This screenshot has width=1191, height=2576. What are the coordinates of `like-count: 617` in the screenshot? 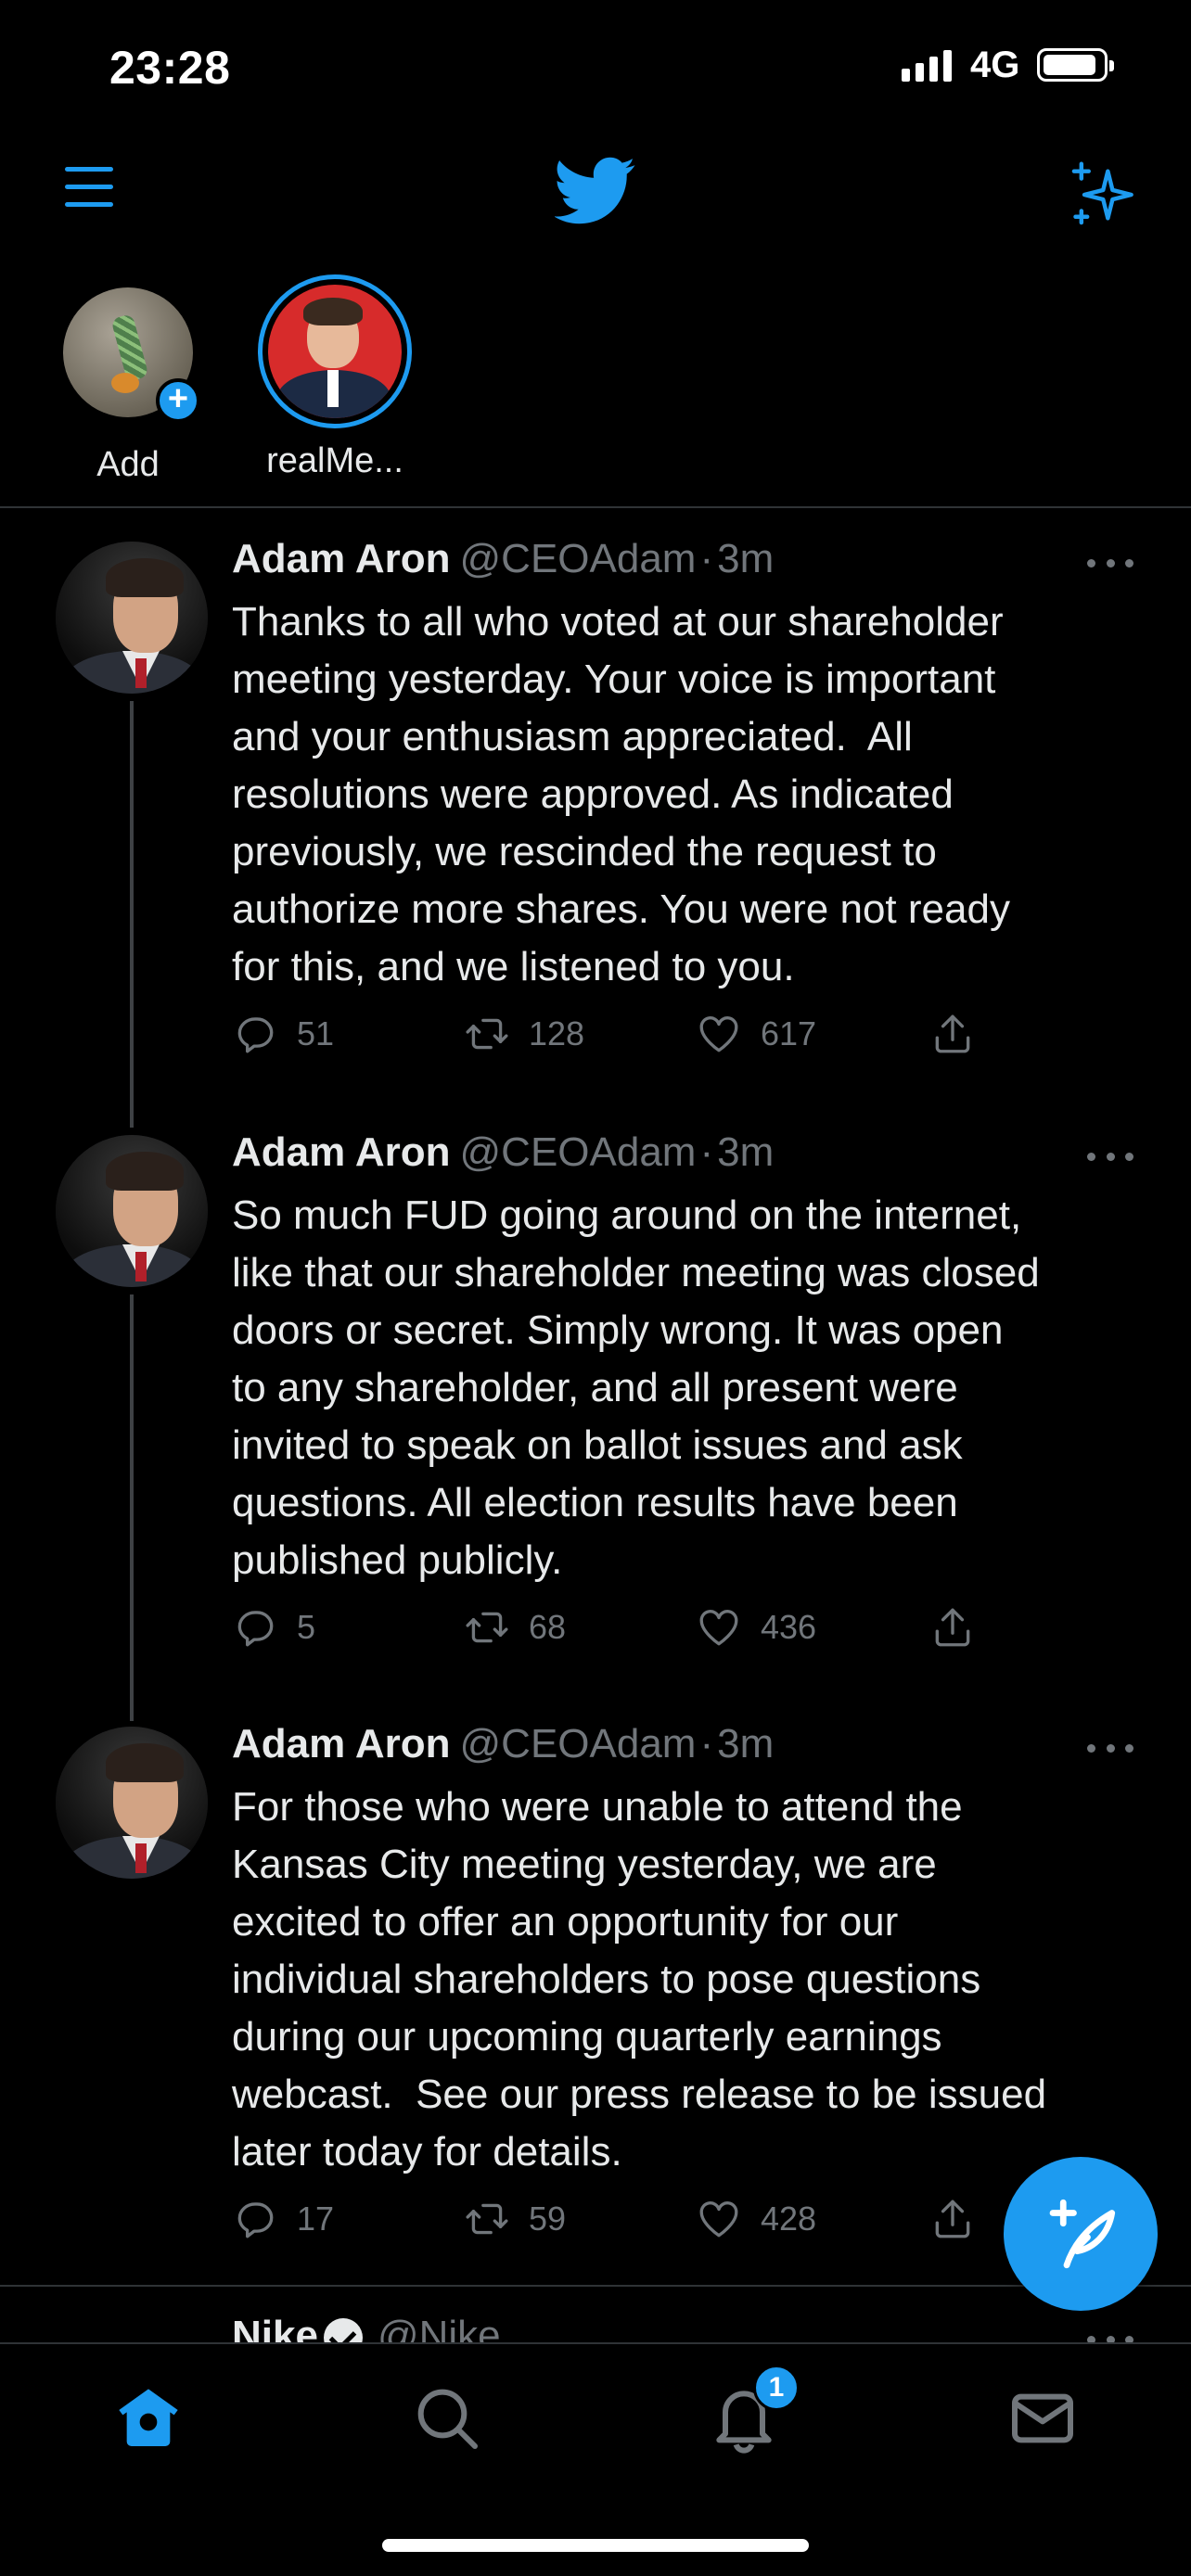 It's located at (789, 1033).